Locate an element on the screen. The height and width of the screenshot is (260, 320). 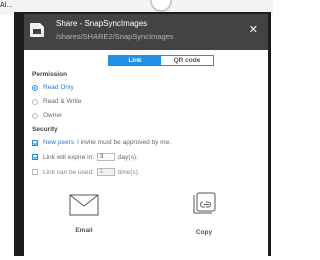
radio-owner: Owner is located at coordinates (47, 115).